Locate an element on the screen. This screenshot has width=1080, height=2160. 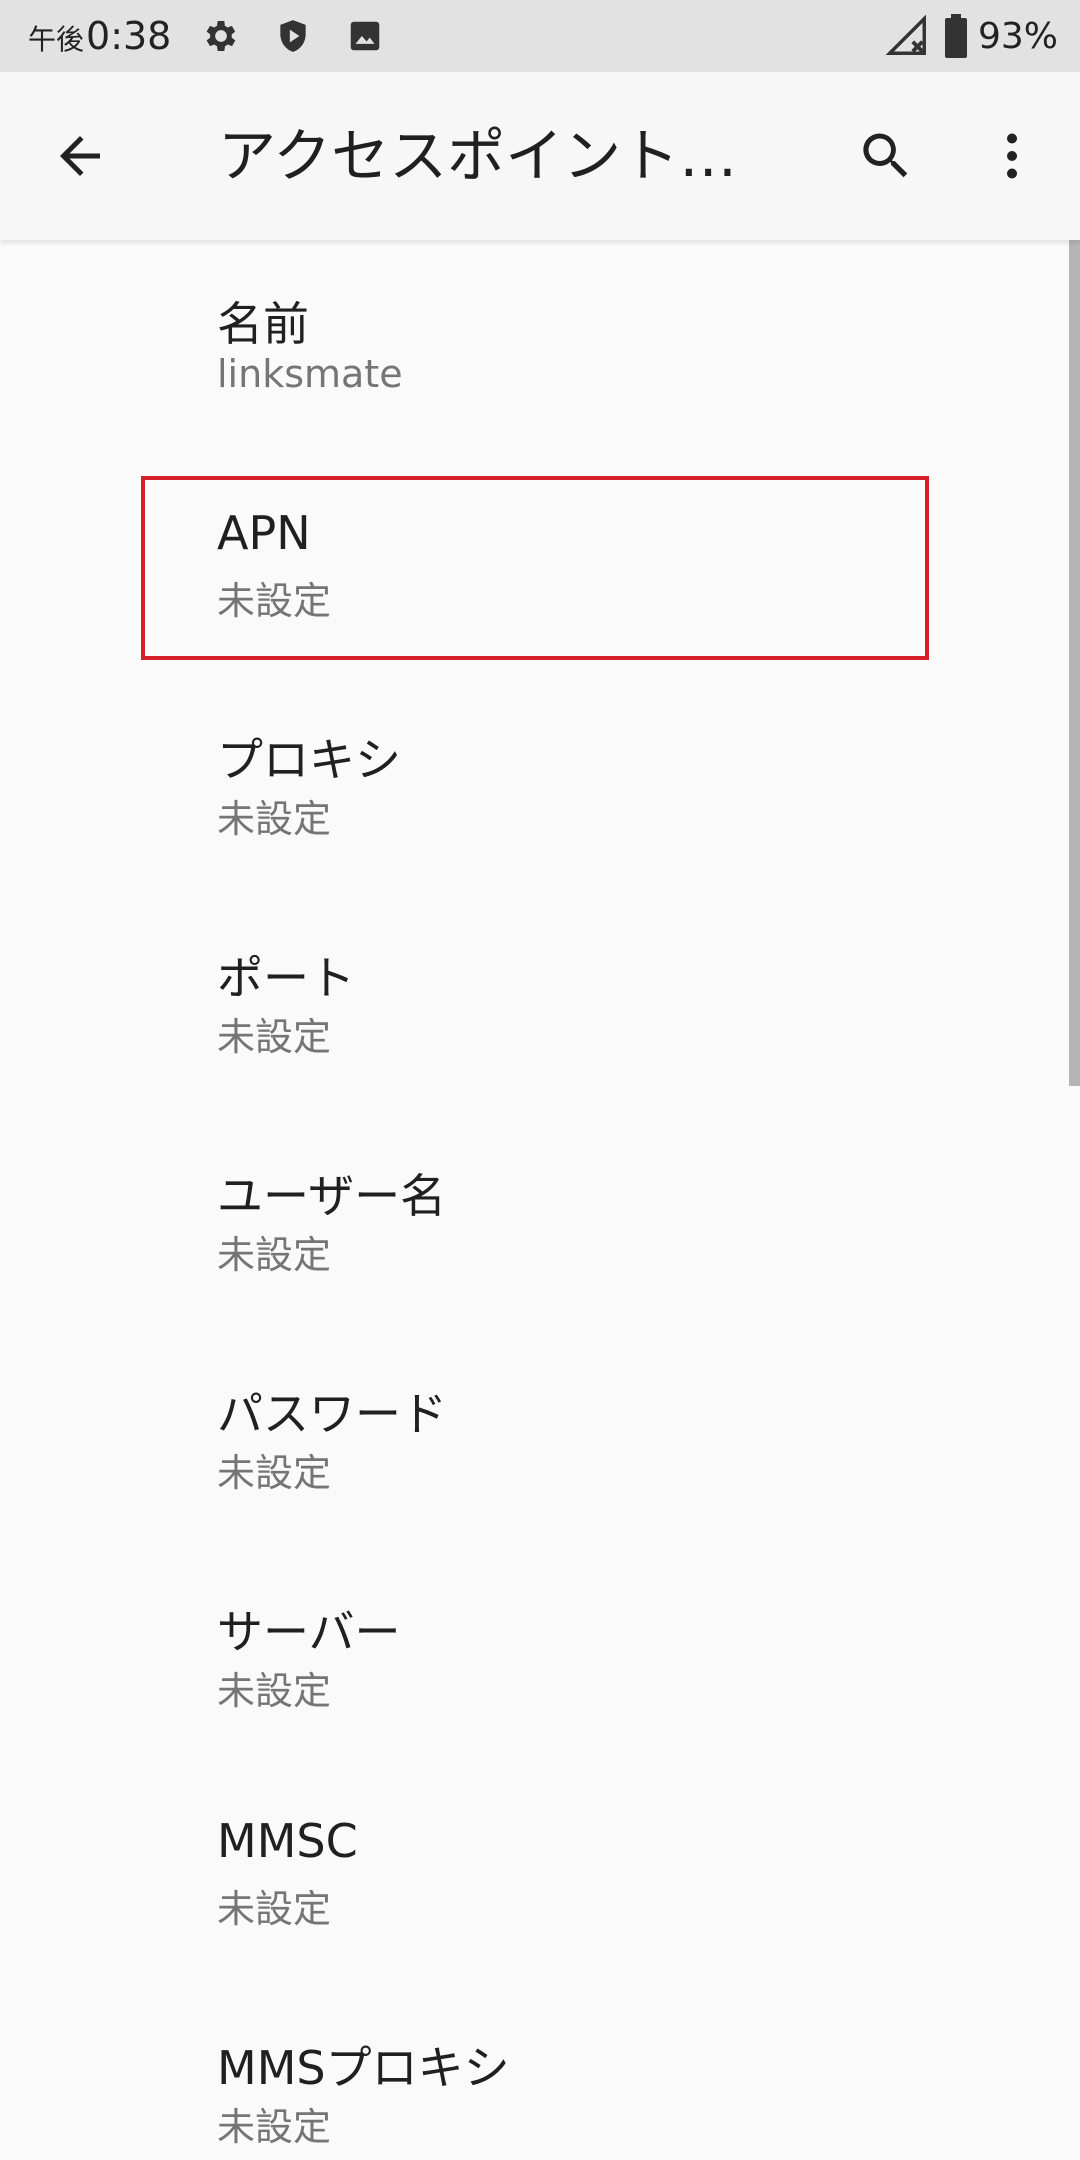
search-icon is located at coordinates (885, 155).